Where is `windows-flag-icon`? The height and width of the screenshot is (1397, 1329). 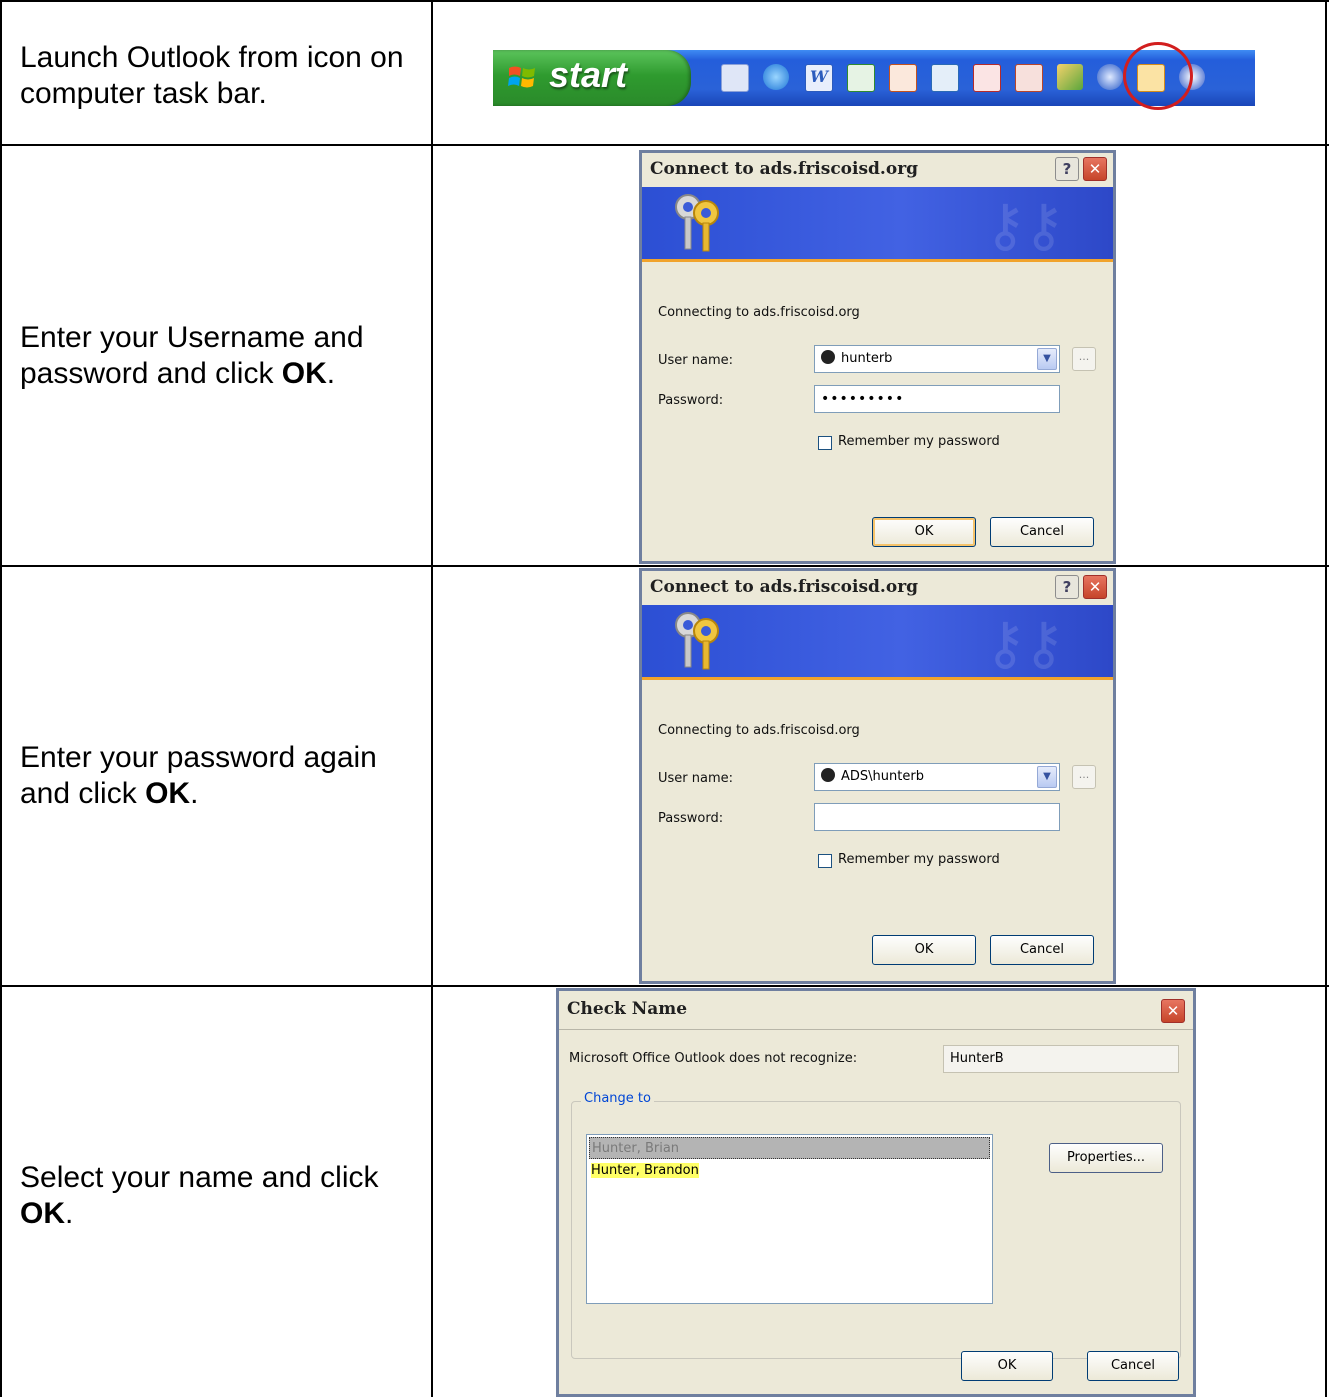 windows-flag-icon is located at coordinates (521, 77).